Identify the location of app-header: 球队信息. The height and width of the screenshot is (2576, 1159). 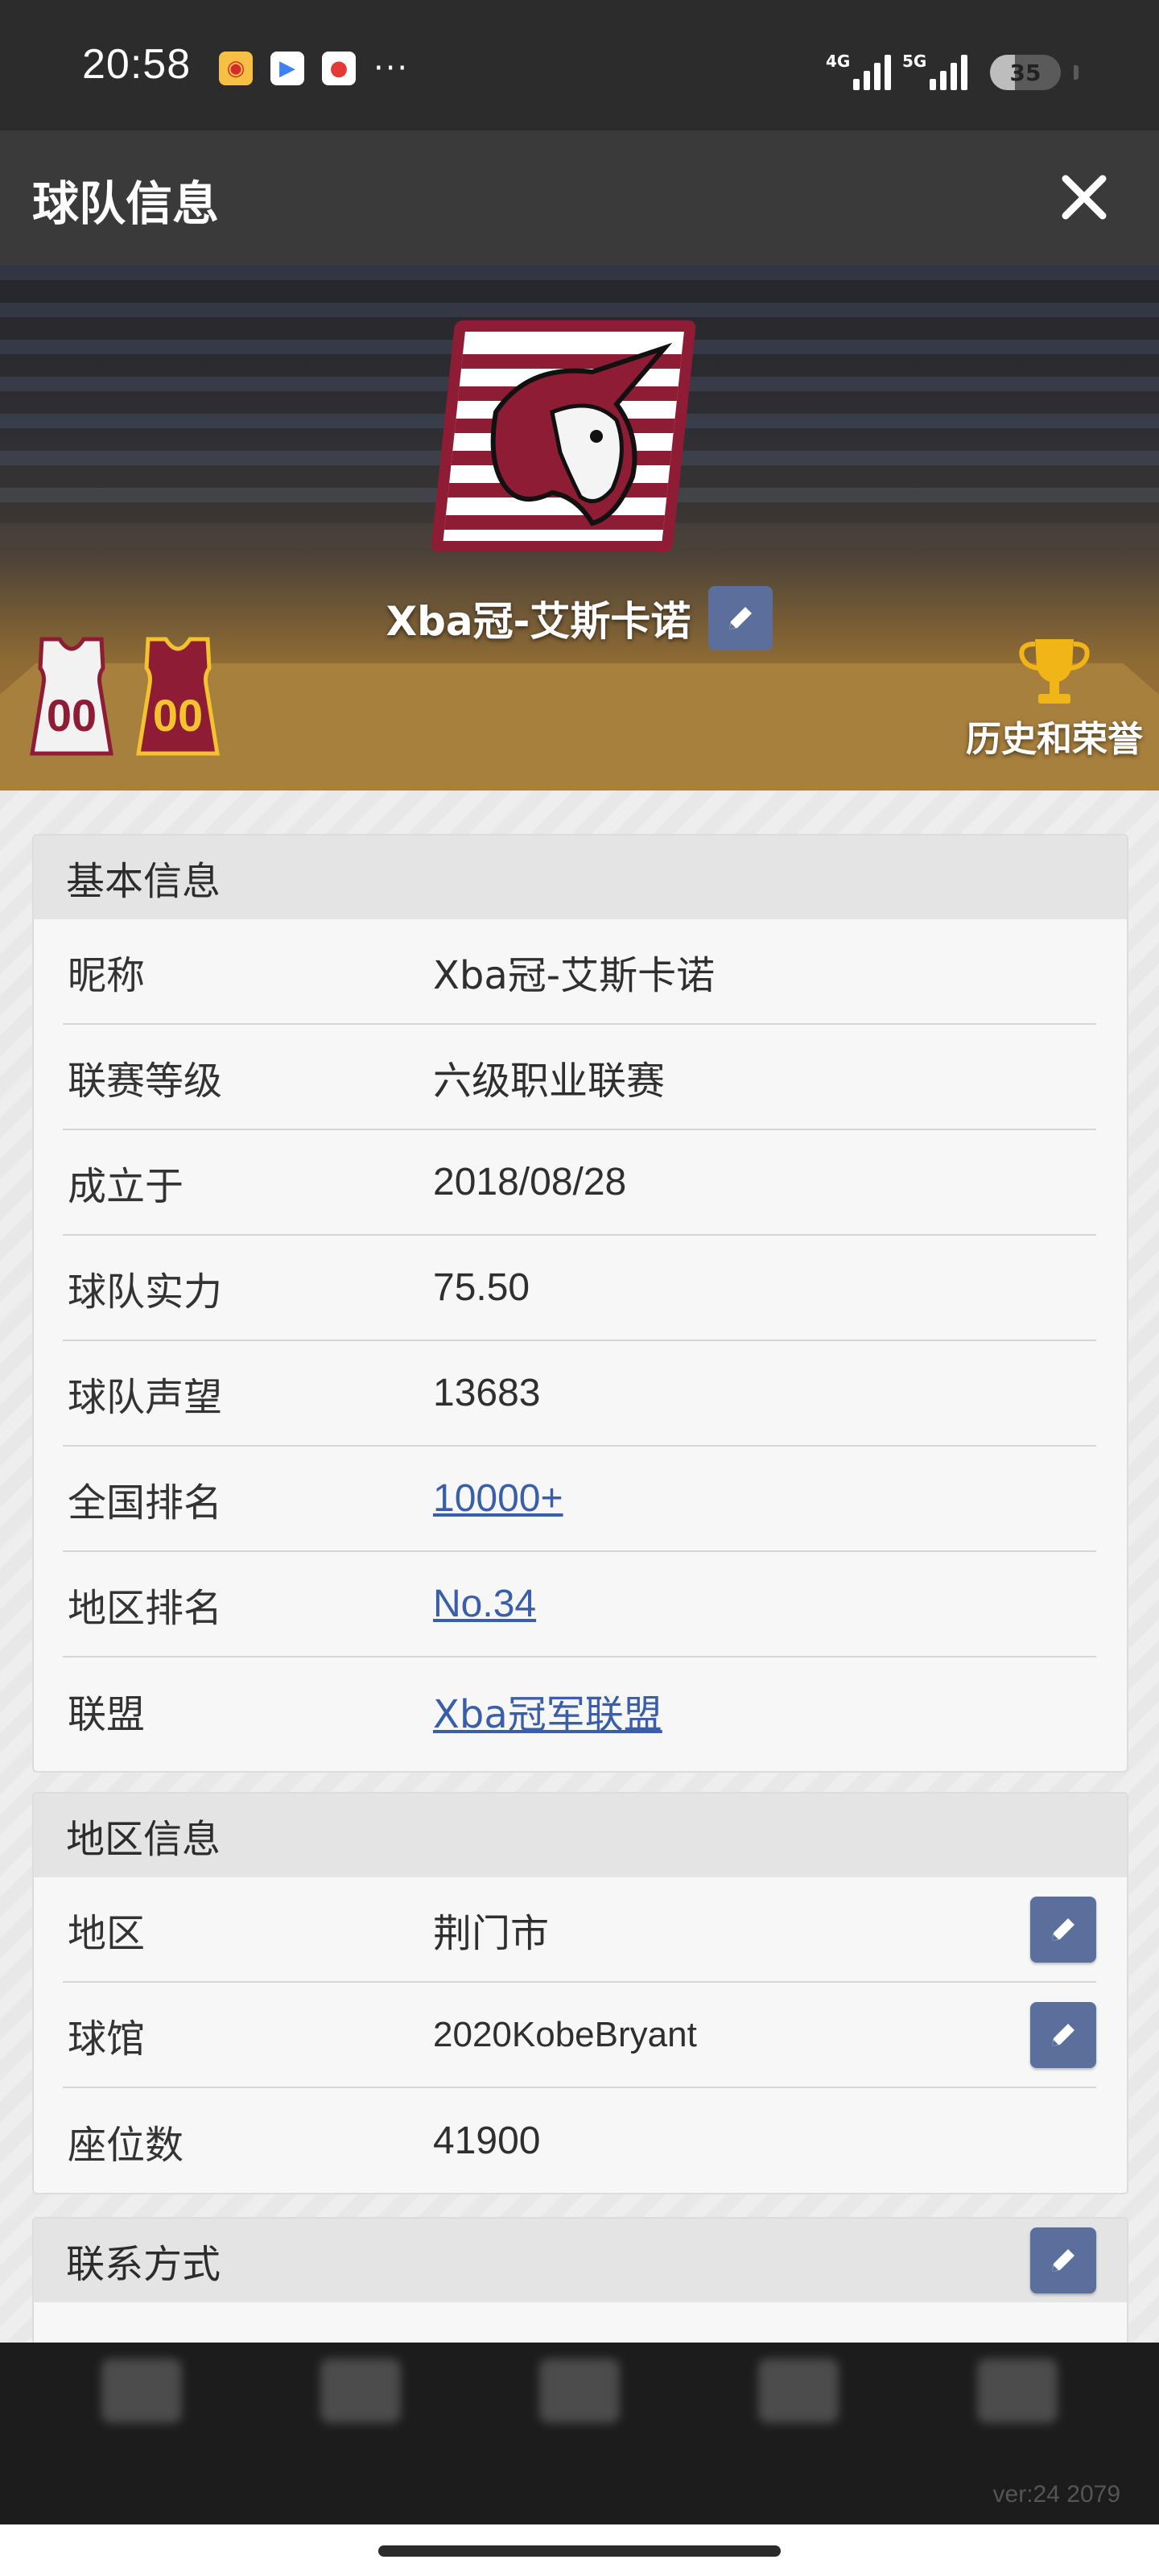
(579, 198).